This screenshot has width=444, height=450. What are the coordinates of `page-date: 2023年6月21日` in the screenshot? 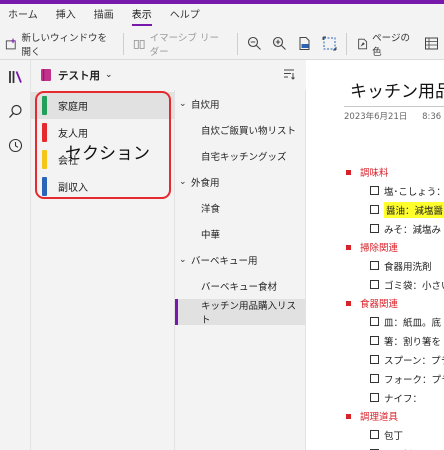 It's located at (376, 117).